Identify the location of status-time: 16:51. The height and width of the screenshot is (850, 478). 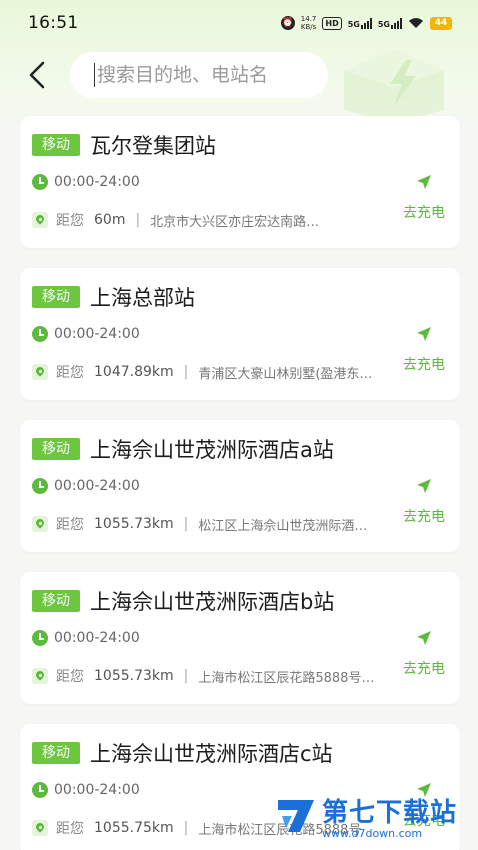
(53, 23).